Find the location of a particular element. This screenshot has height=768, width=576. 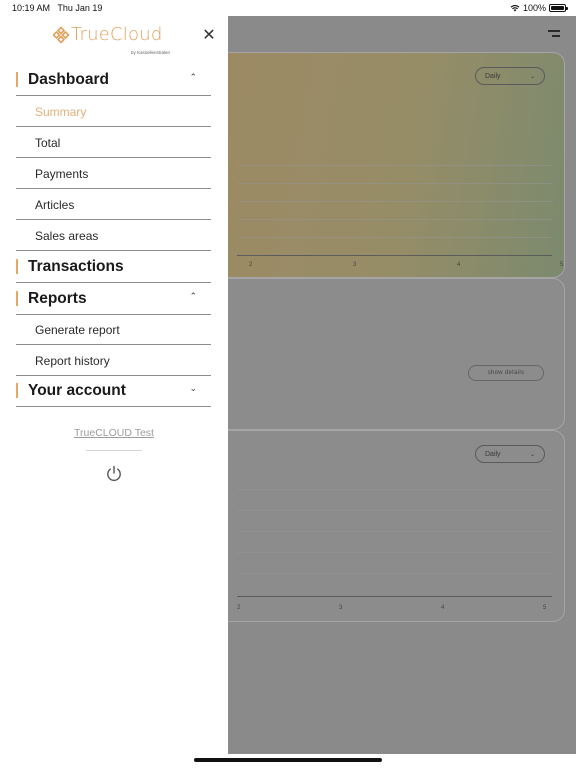

status-indicators: 100% is located at coordinates (539, 8).